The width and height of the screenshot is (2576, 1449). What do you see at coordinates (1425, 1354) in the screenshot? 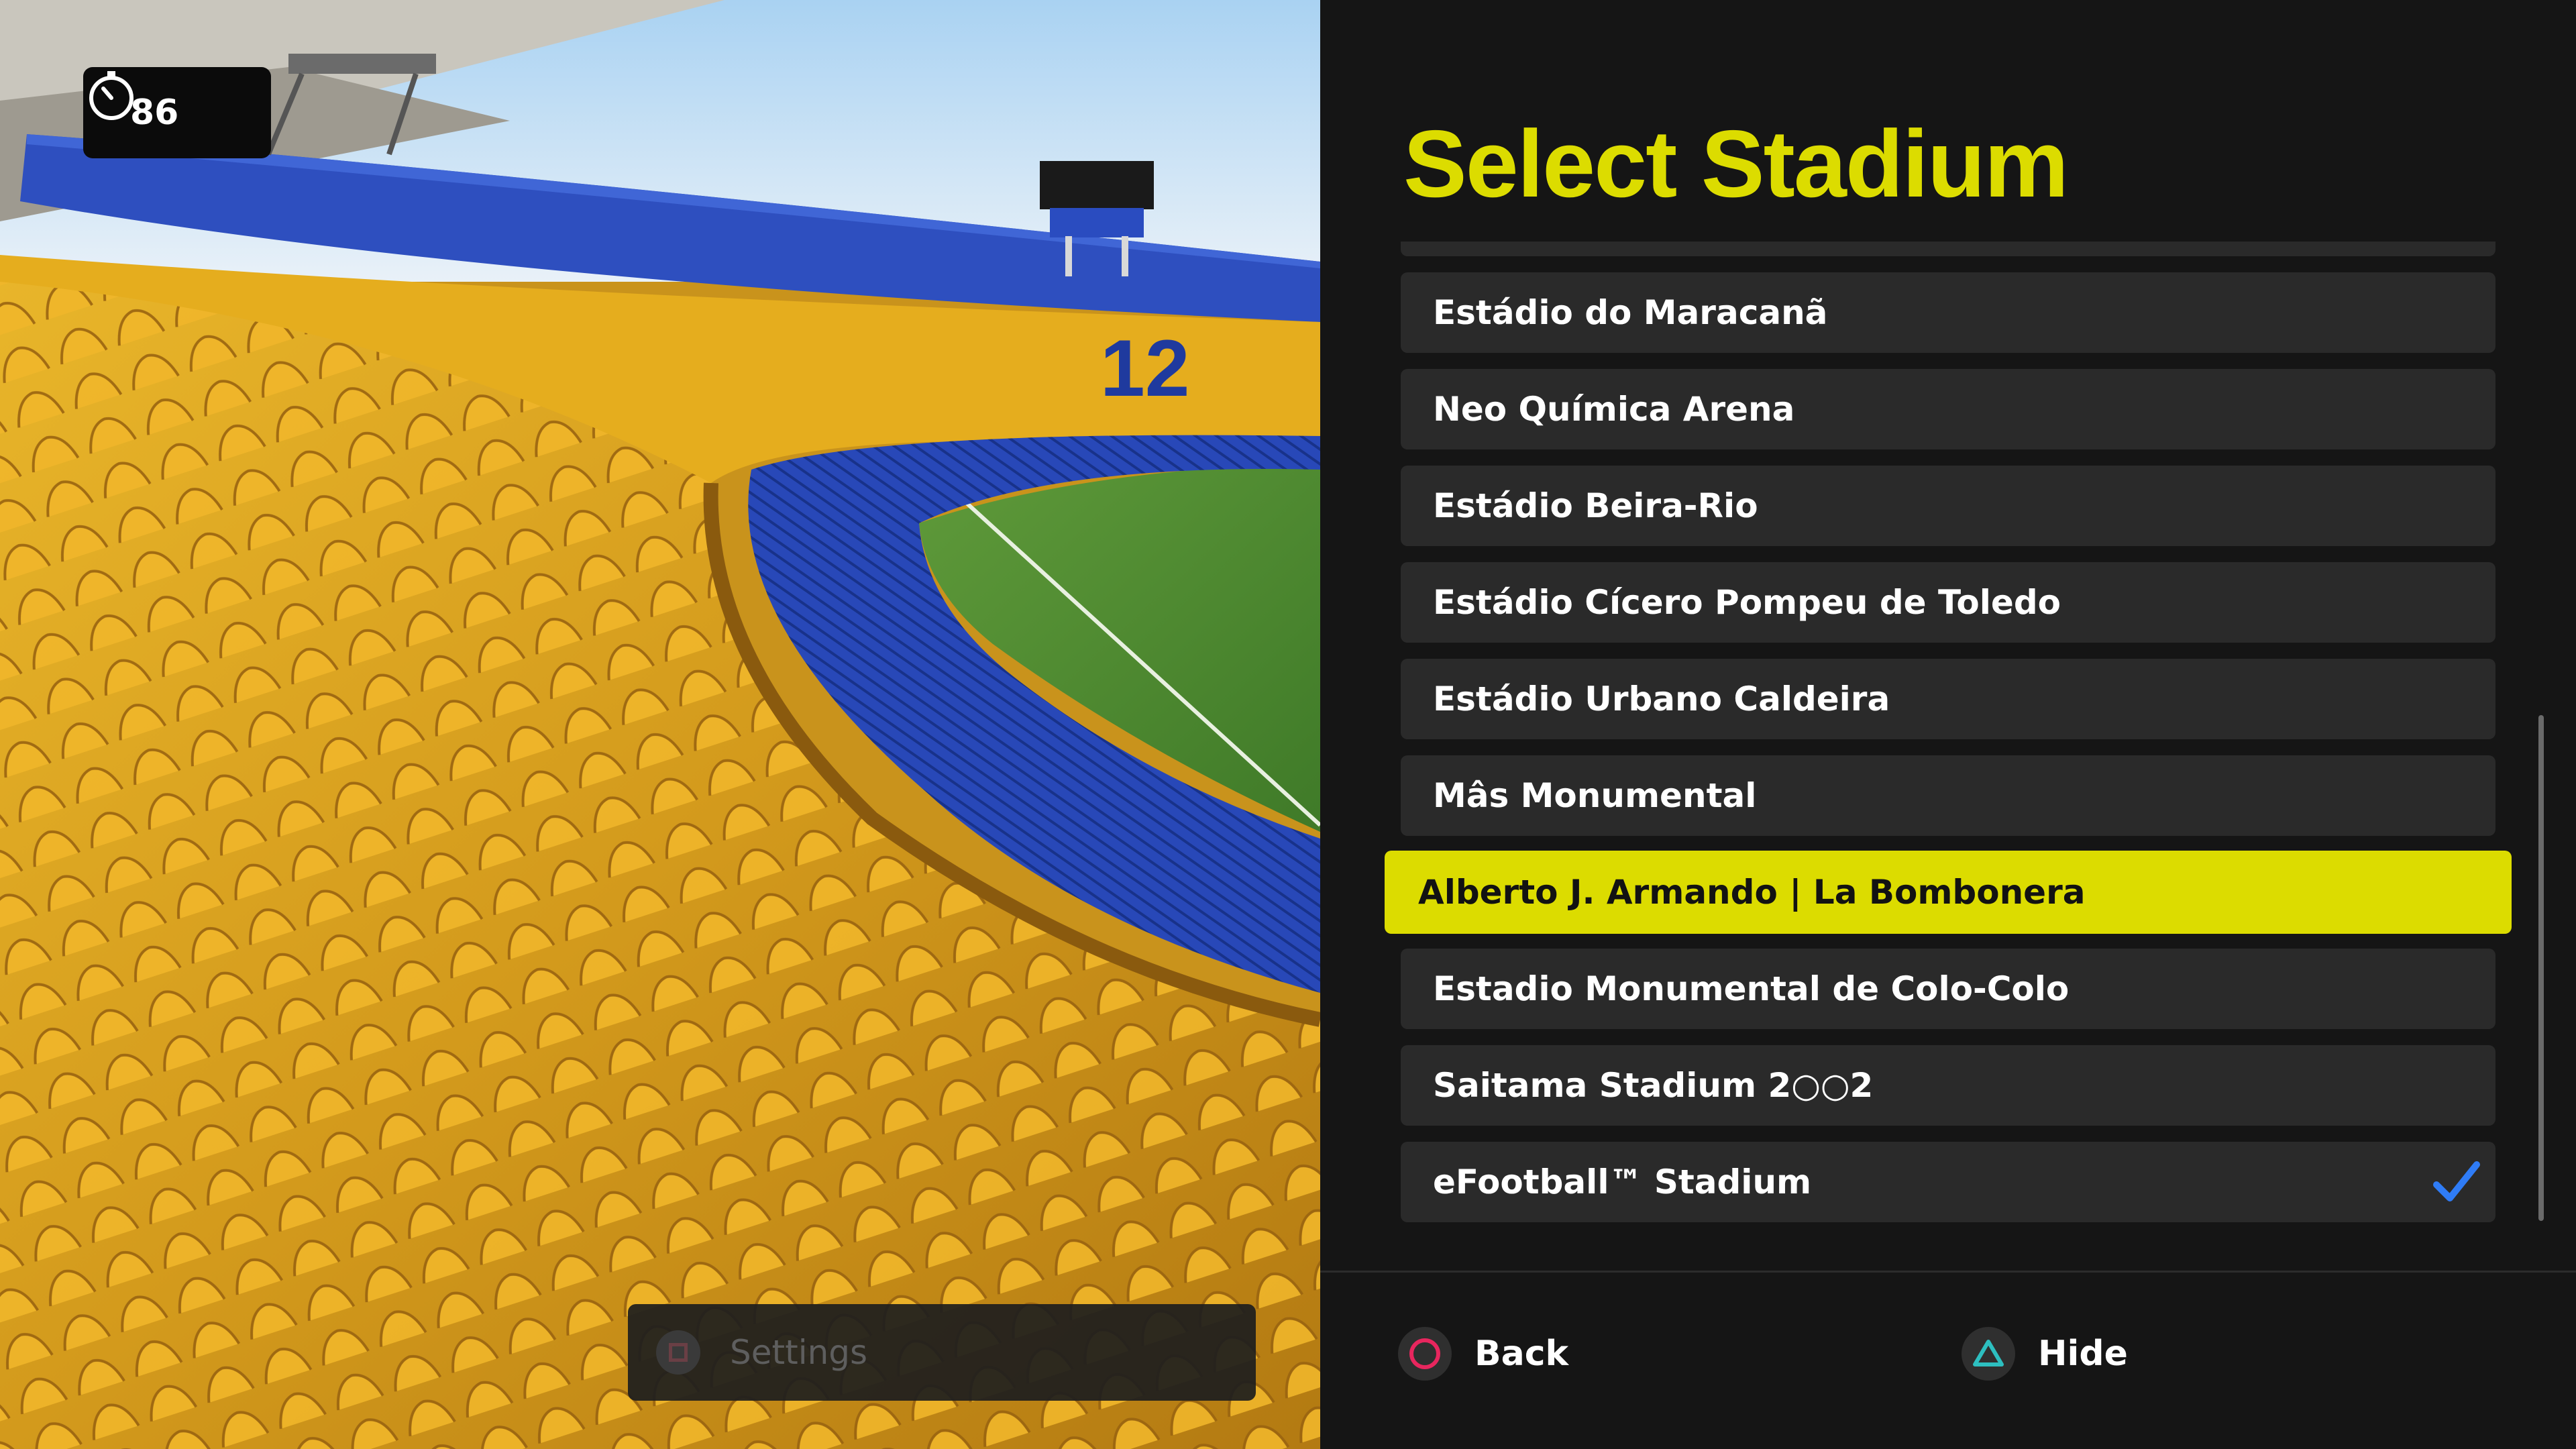
I see `circle-button-icon` at bounding box center [1425, 1354].